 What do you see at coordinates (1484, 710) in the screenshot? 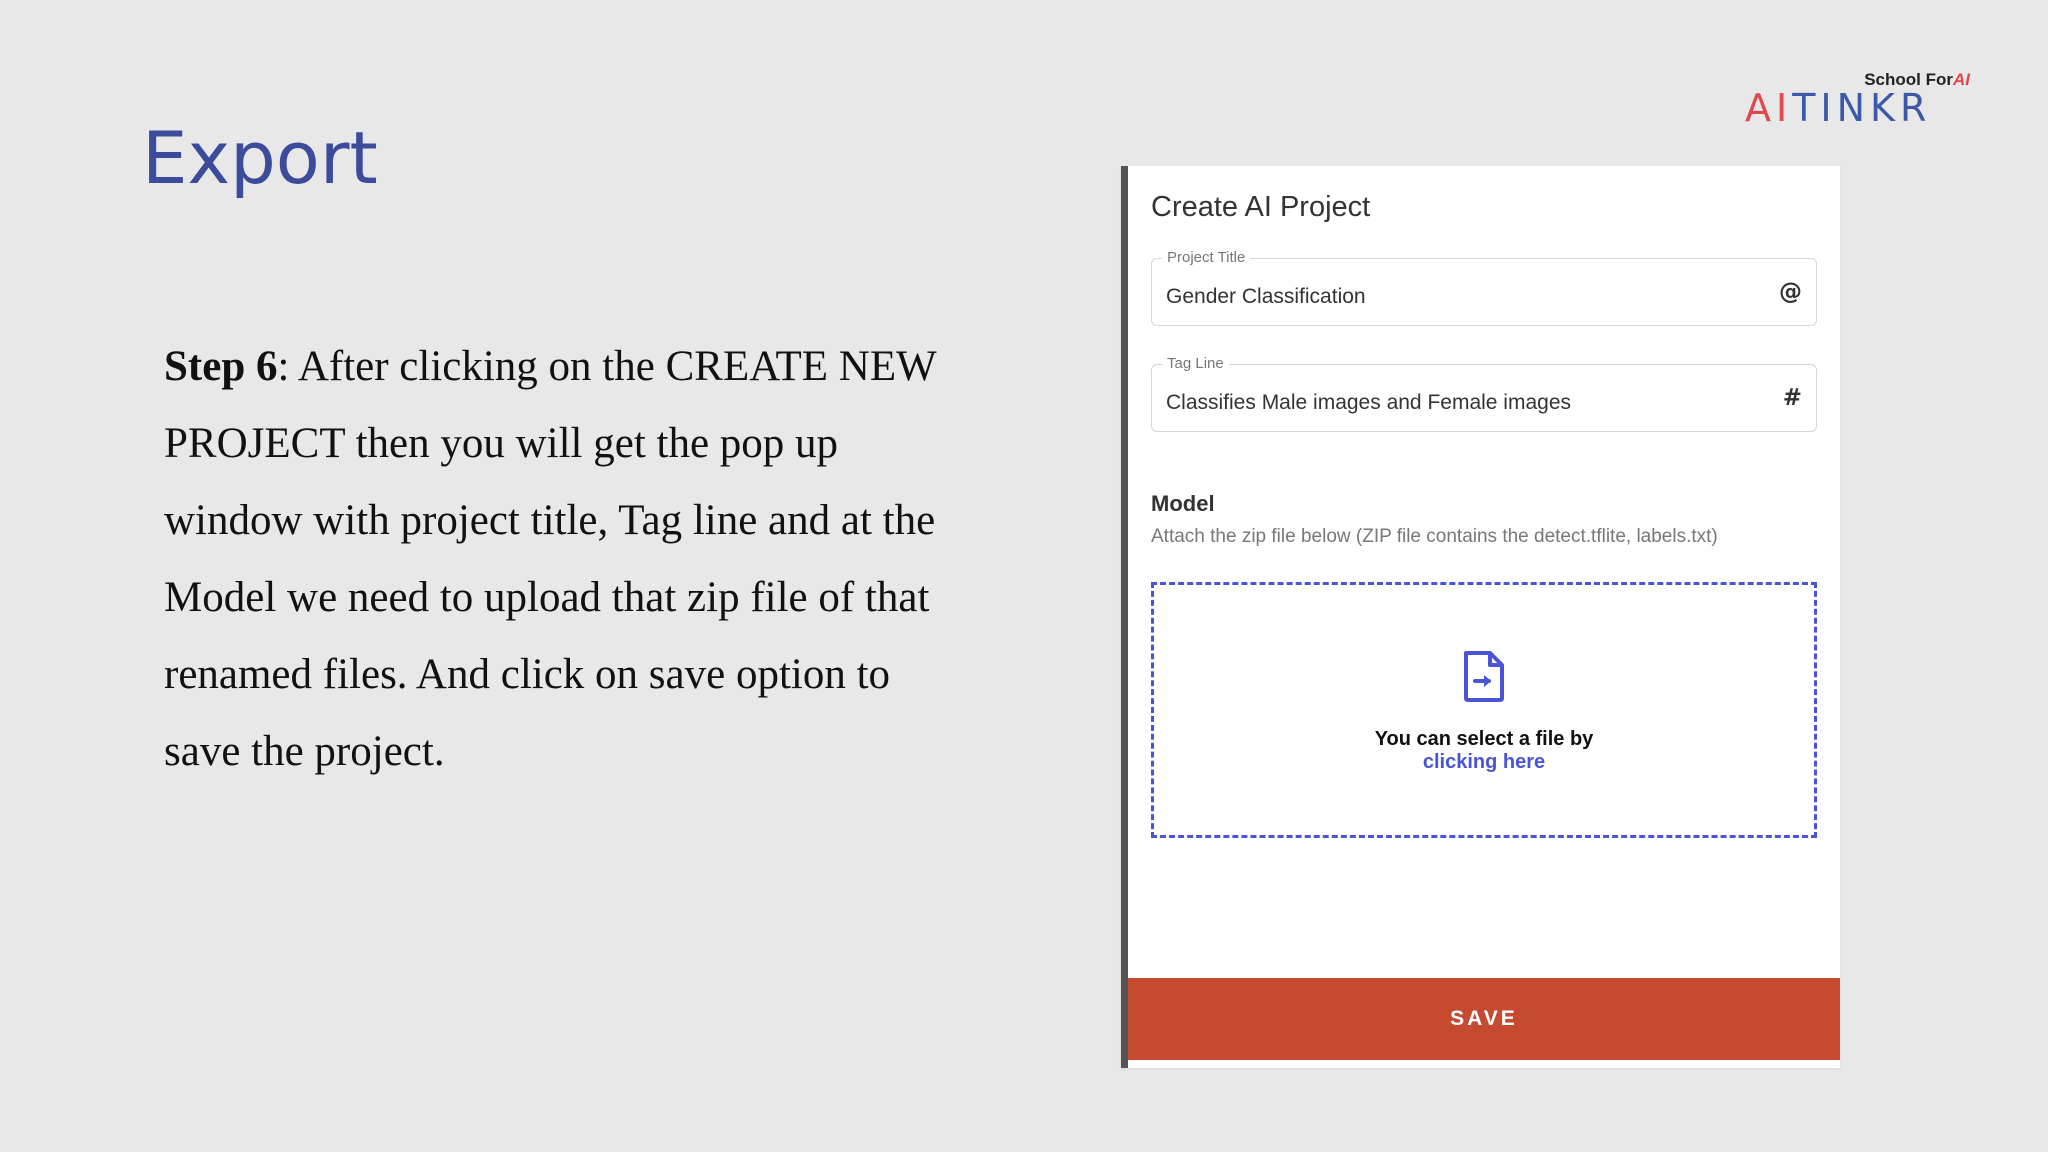
I see `file-dropzone: You can select a file by clicking here` at bounding box center [1484, 710].